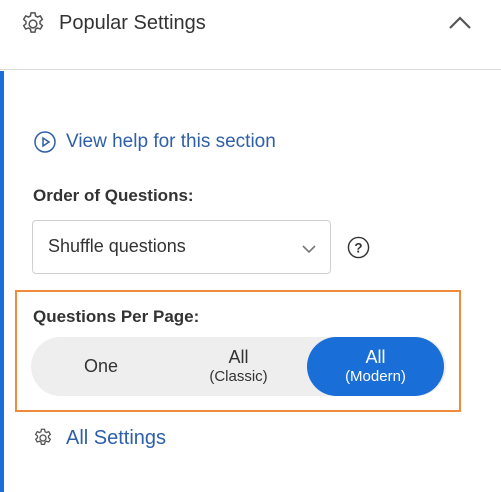 This screenshot has width=501, height=492. What do you see at coordinates (45, 142) in the screenshot?
I see `play-circle-icon` at bounding box center [45, 142].